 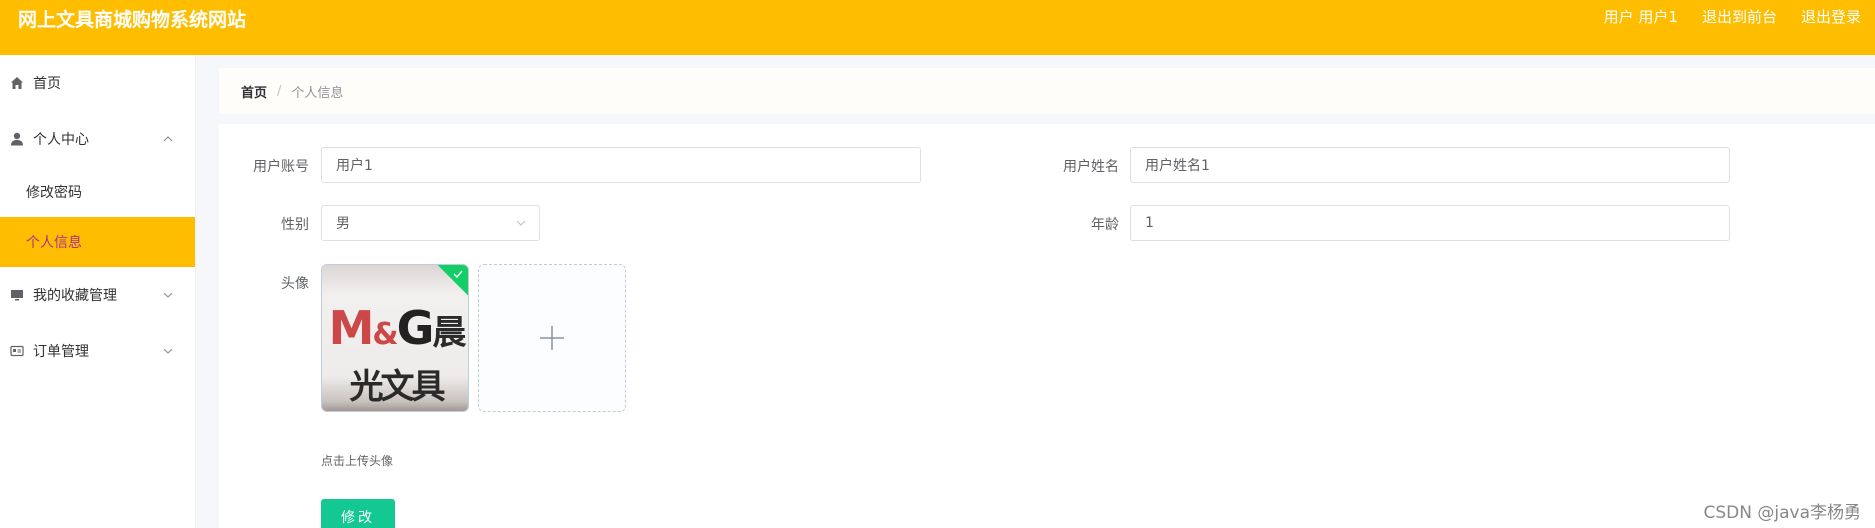 I want to click on brand-logo: M&G晨光文具, so click(x=397, y=354).